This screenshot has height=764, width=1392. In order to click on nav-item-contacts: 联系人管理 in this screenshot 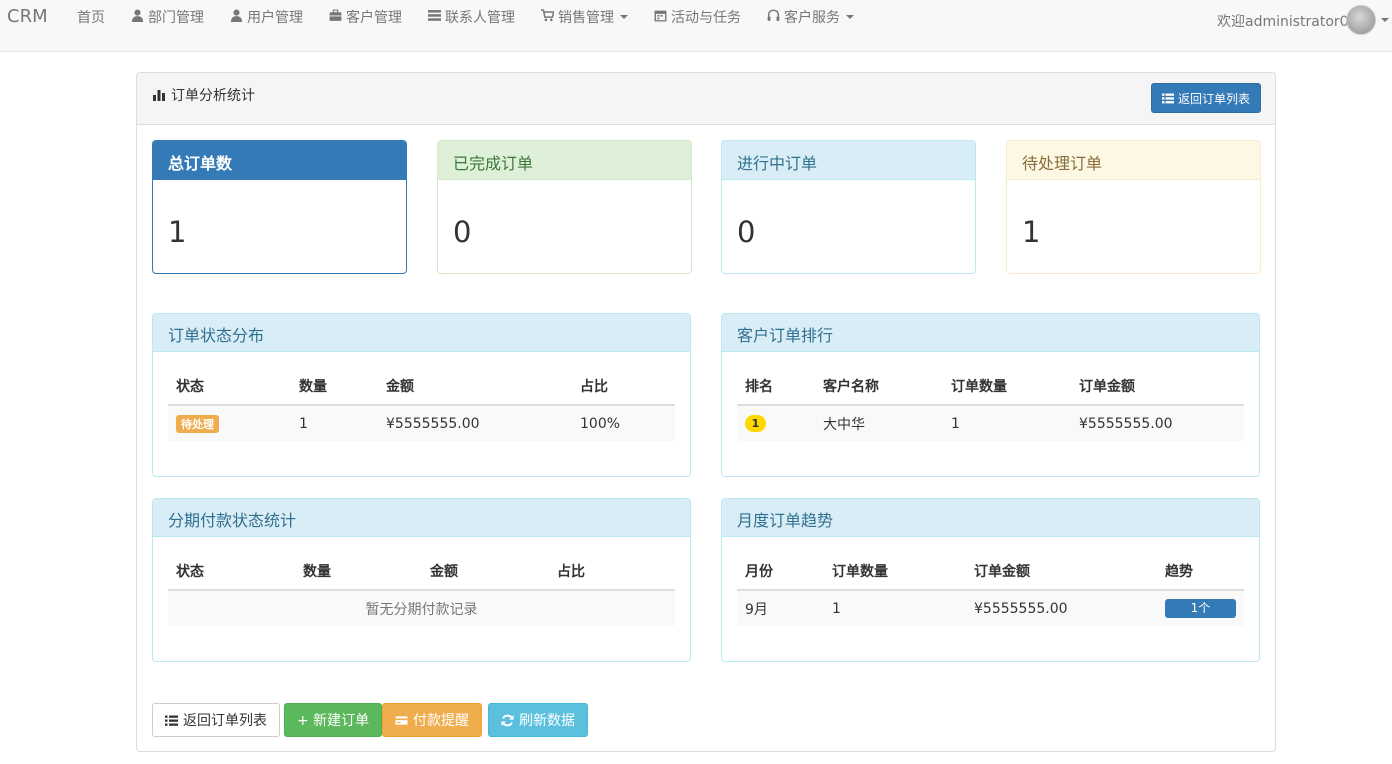, I will do `click(471, 16)`.